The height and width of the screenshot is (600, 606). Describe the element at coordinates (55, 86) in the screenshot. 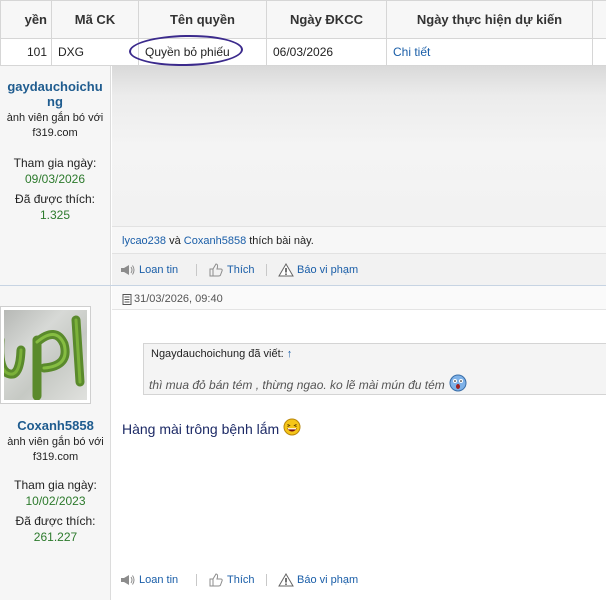

I see `username-line1: gaydauchoichu` at that location.